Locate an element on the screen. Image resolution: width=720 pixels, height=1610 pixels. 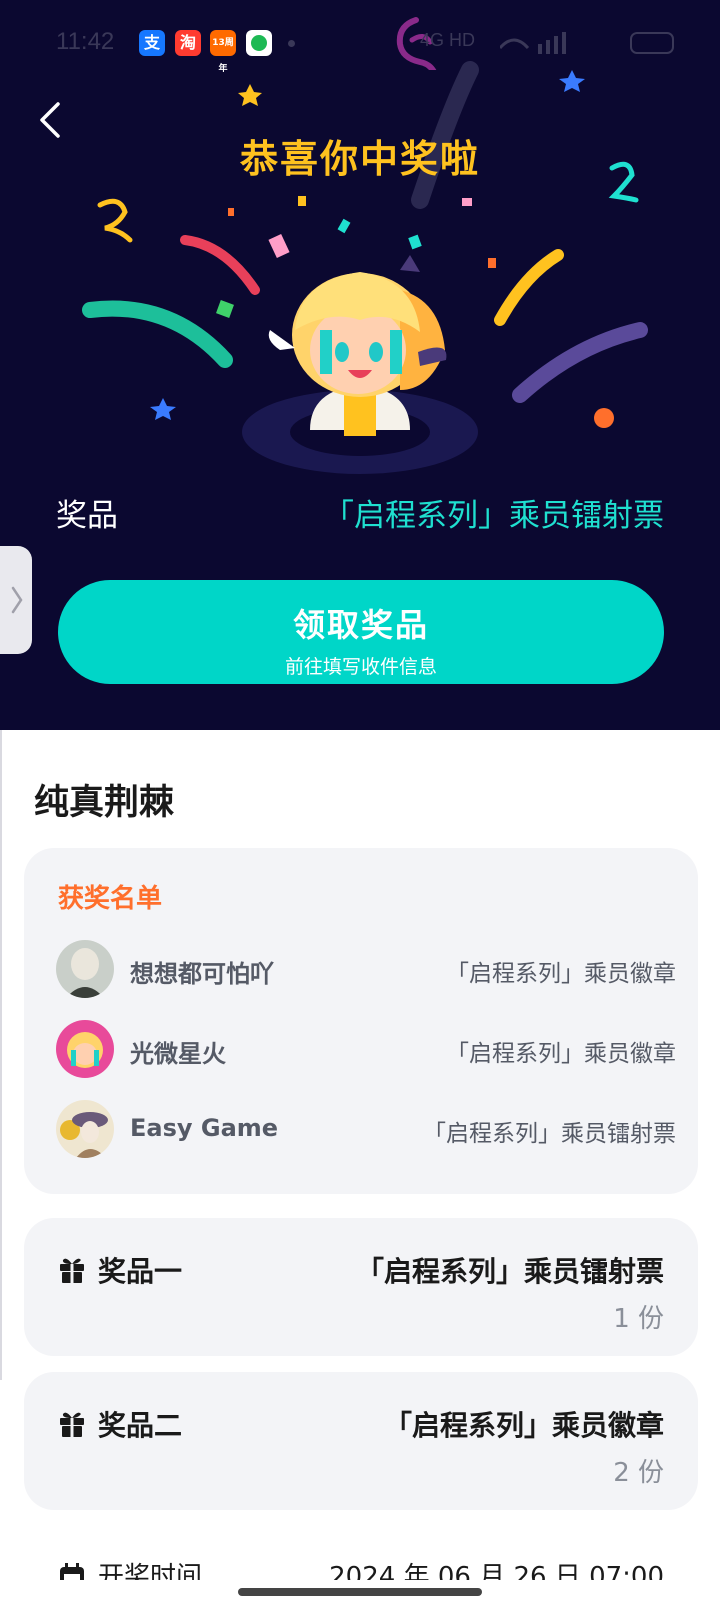
signal-icon is located at coordinates (533, 43).